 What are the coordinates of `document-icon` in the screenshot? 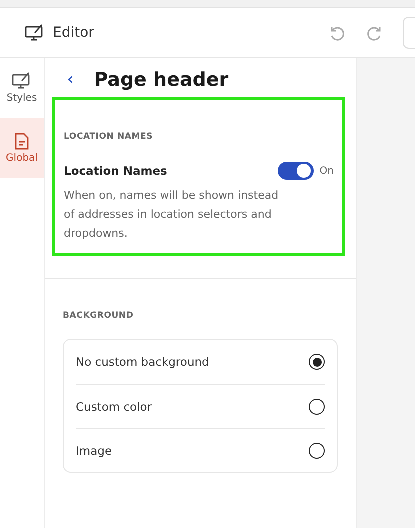 It's located at (22, 141).